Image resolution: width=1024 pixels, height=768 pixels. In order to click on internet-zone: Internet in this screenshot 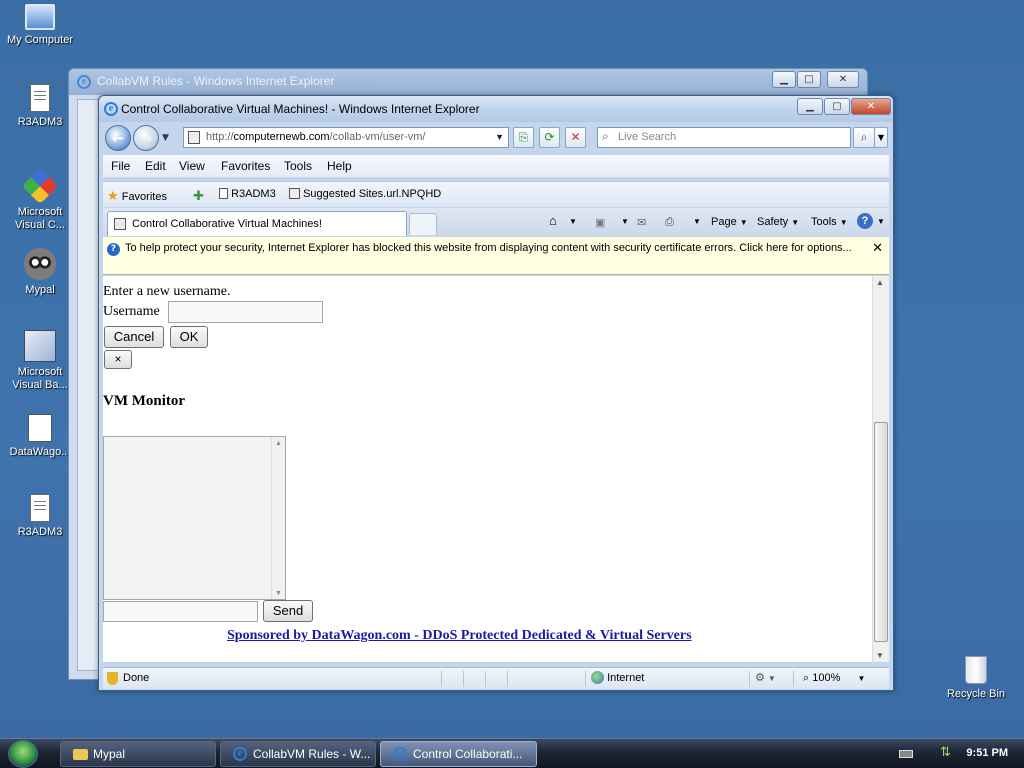, I will do `click(617, 677)`.